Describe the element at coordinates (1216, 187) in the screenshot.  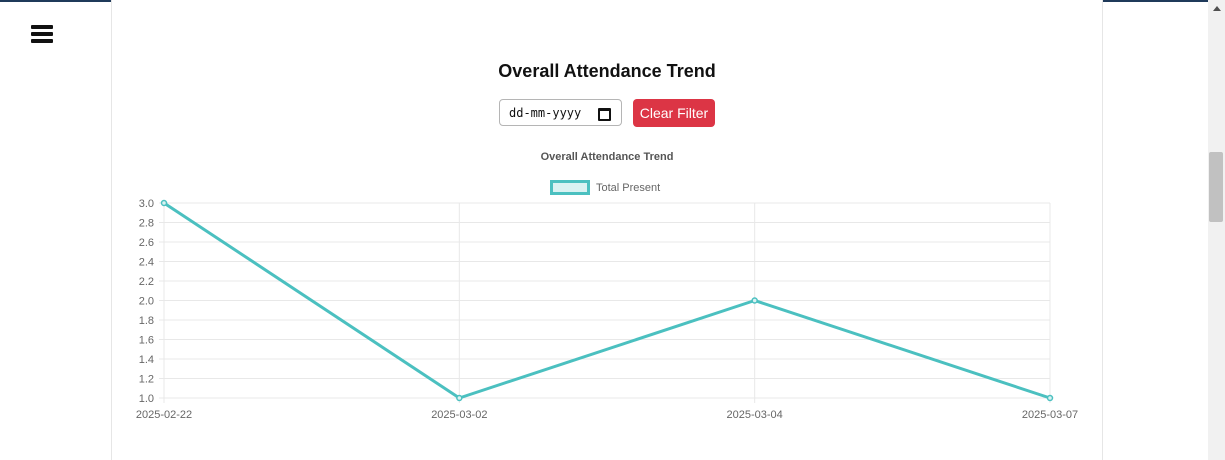
I see `scroll-thumb` at that location.